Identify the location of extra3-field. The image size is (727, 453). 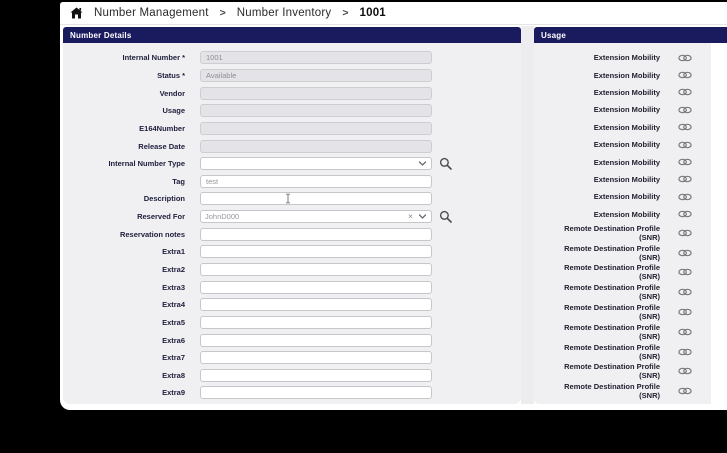
(316, 287).